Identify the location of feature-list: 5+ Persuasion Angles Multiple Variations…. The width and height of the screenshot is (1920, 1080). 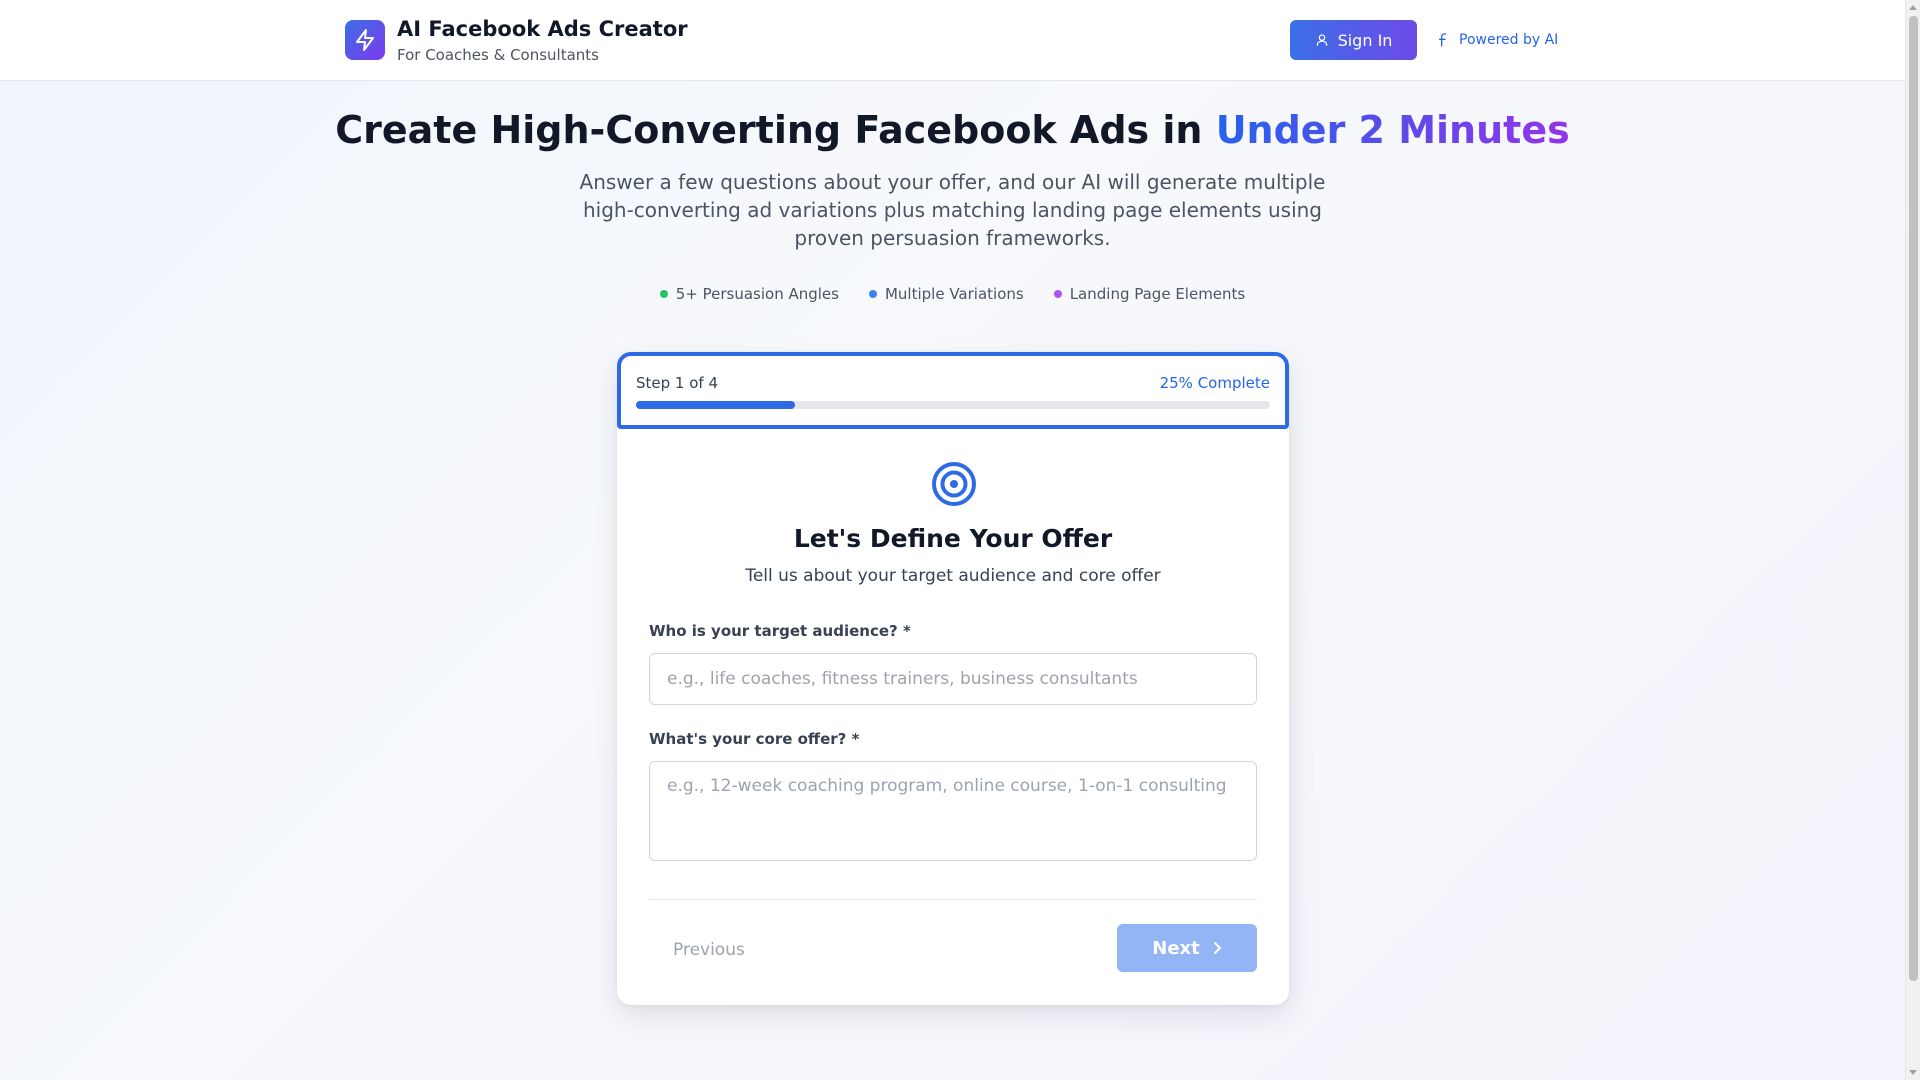
(952, 294).